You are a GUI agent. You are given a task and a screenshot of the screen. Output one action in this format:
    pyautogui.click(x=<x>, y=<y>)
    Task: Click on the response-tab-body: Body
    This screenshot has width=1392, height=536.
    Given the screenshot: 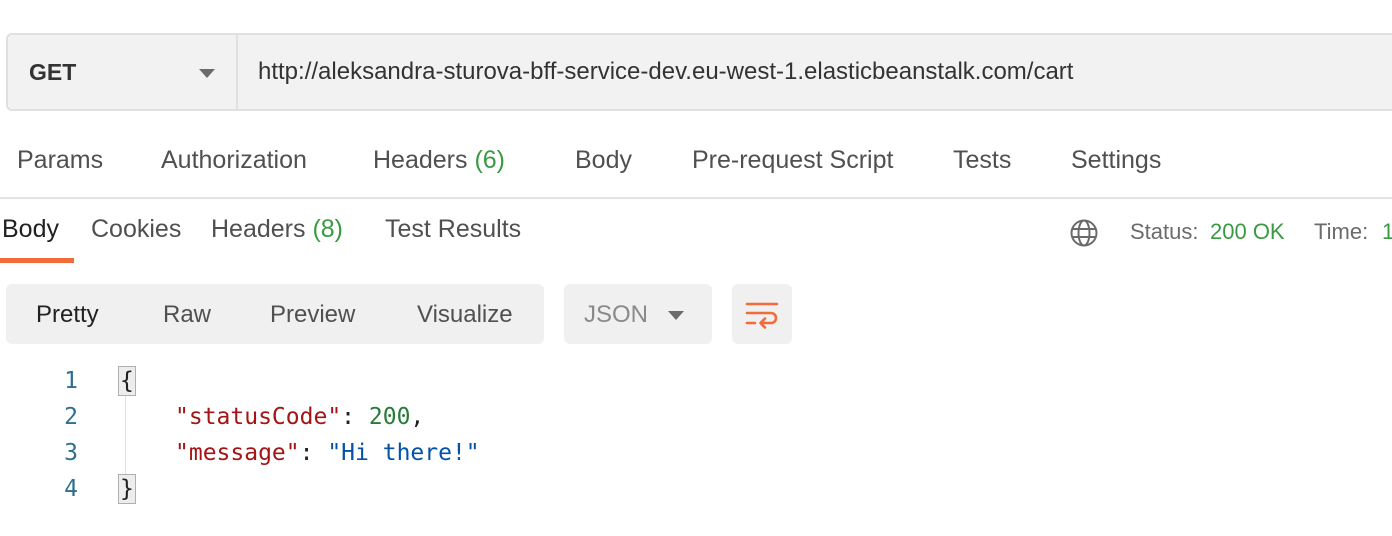 What is the action you would take?
    pyautogui.click(x=30, y=229)
    